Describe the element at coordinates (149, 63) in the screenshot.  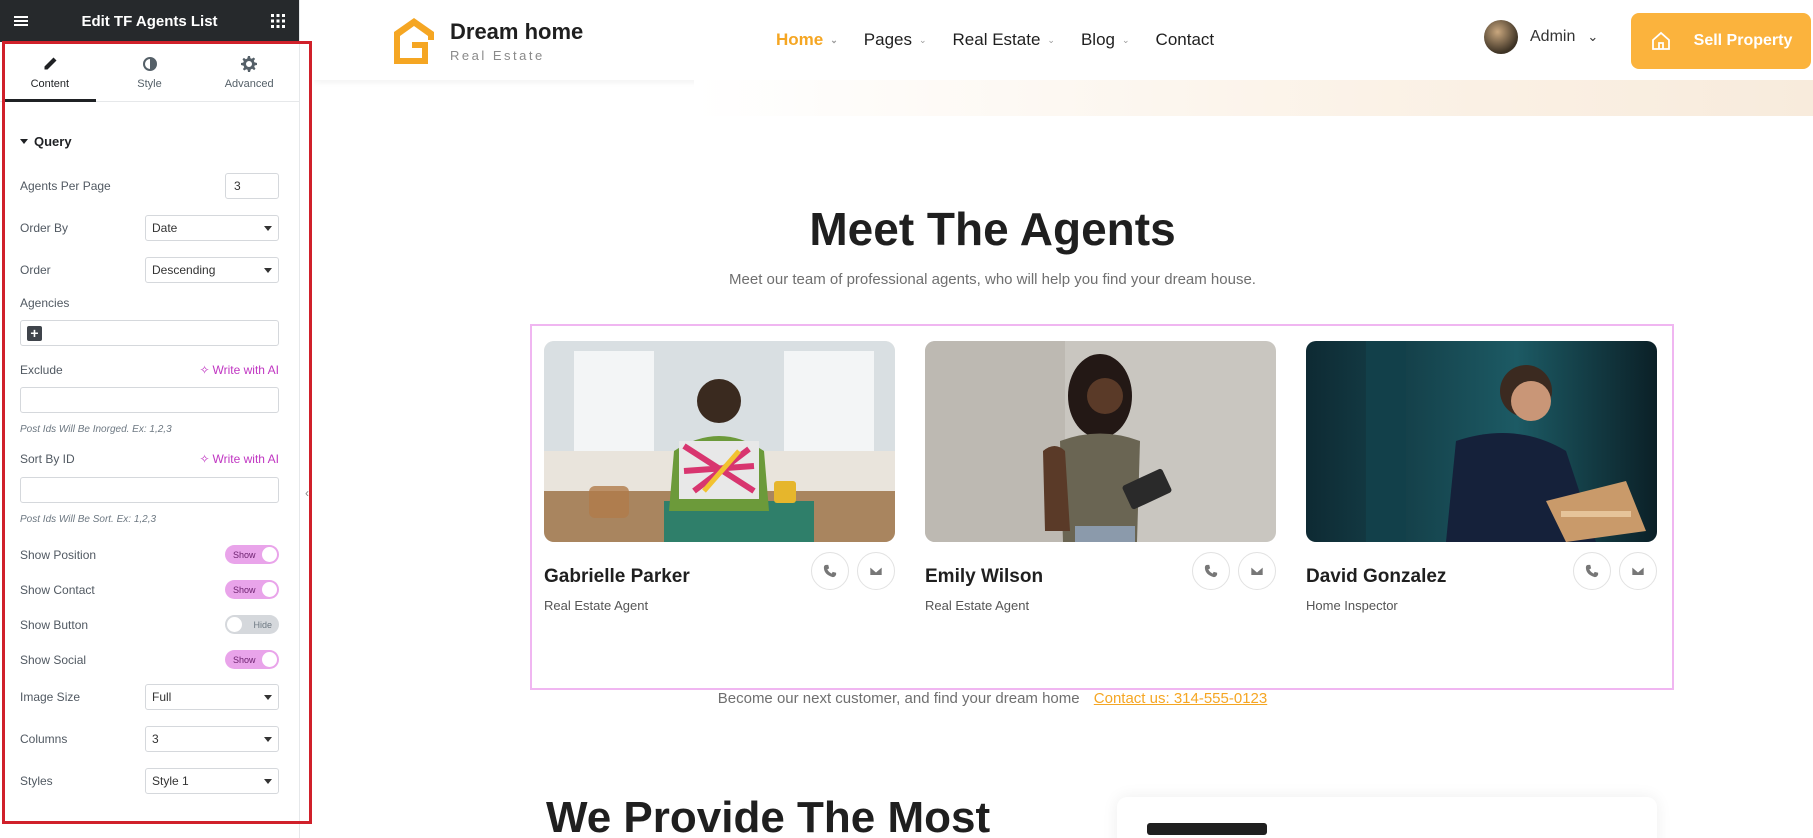
I see `contrast-icon` at that location.